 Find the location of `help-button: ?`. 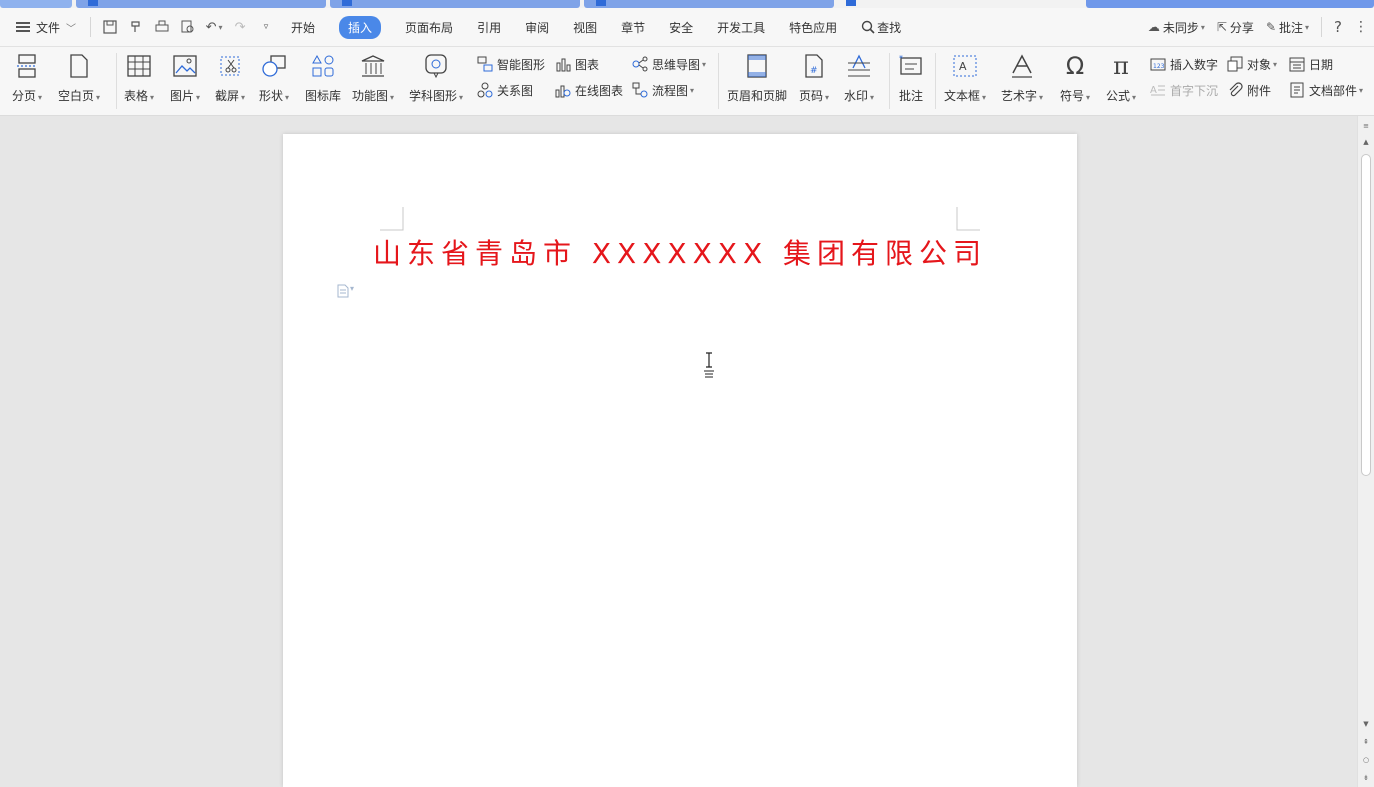

help-button: ? is located at coordinates (1338, 27).